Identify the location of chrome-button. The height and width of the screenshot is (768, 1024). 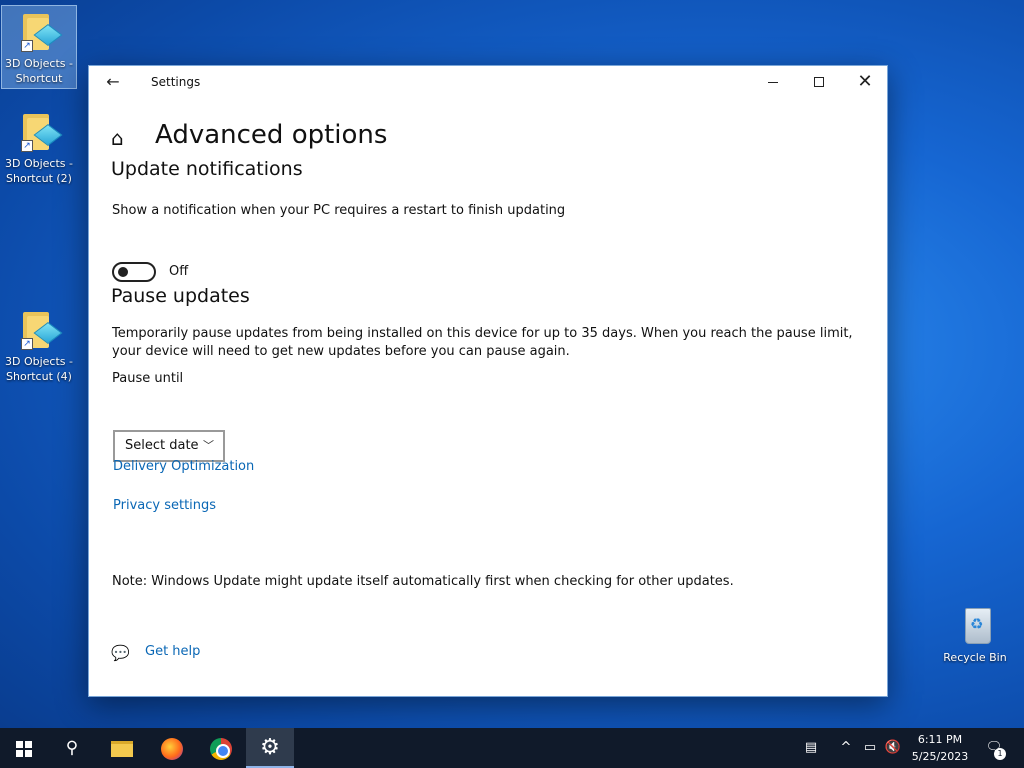
(221, 748).